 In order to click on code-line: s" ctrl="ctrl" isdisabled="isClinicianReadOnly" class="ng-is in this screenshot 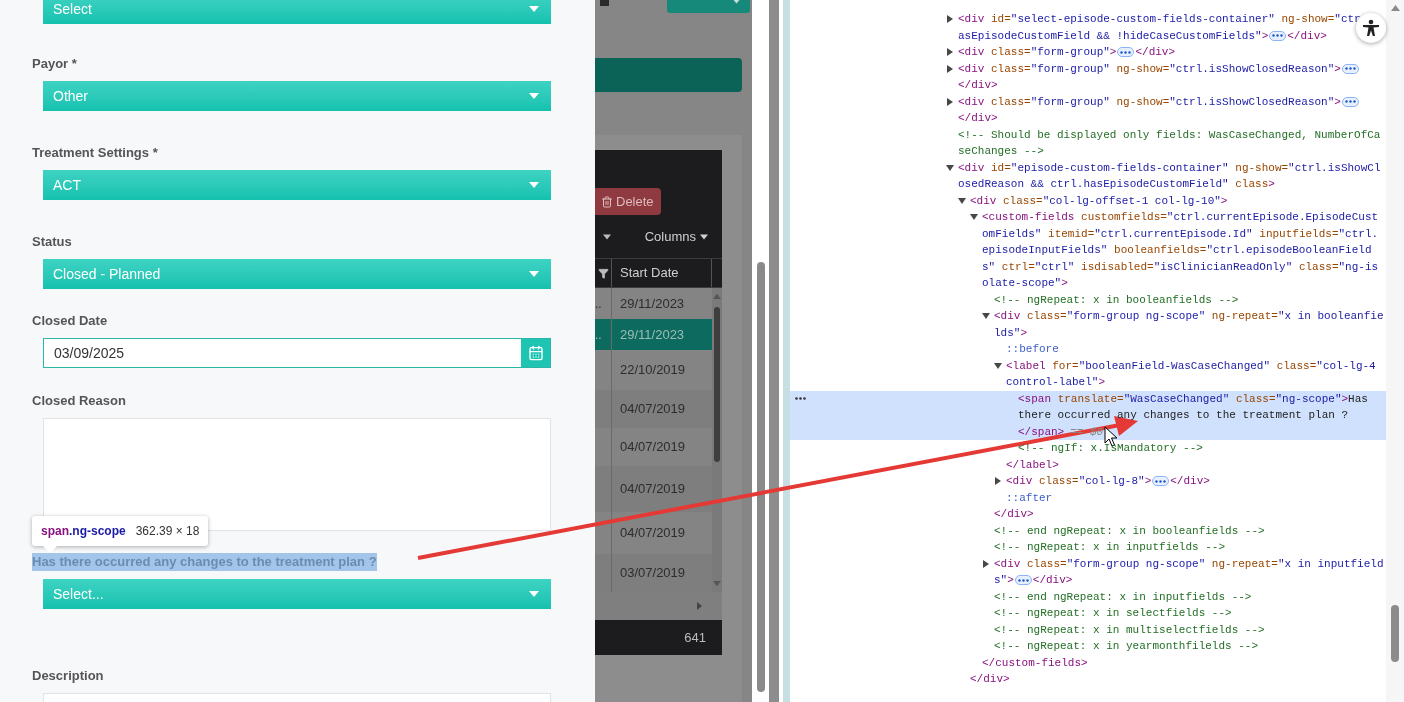, I will do `click(1180, 267)`.